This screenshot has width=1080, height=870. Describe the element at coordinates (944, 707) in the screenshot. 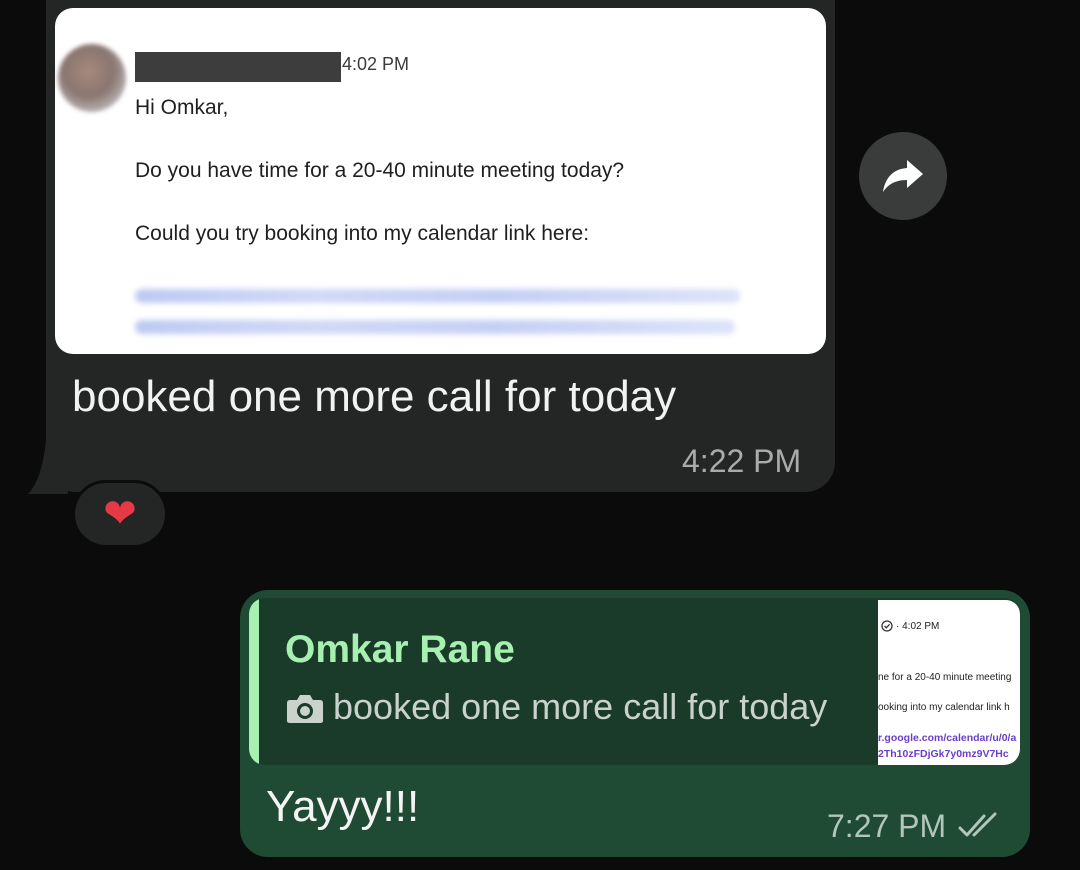

I see `thumbnail-line-2: ooking into my calendar link h` at that location.